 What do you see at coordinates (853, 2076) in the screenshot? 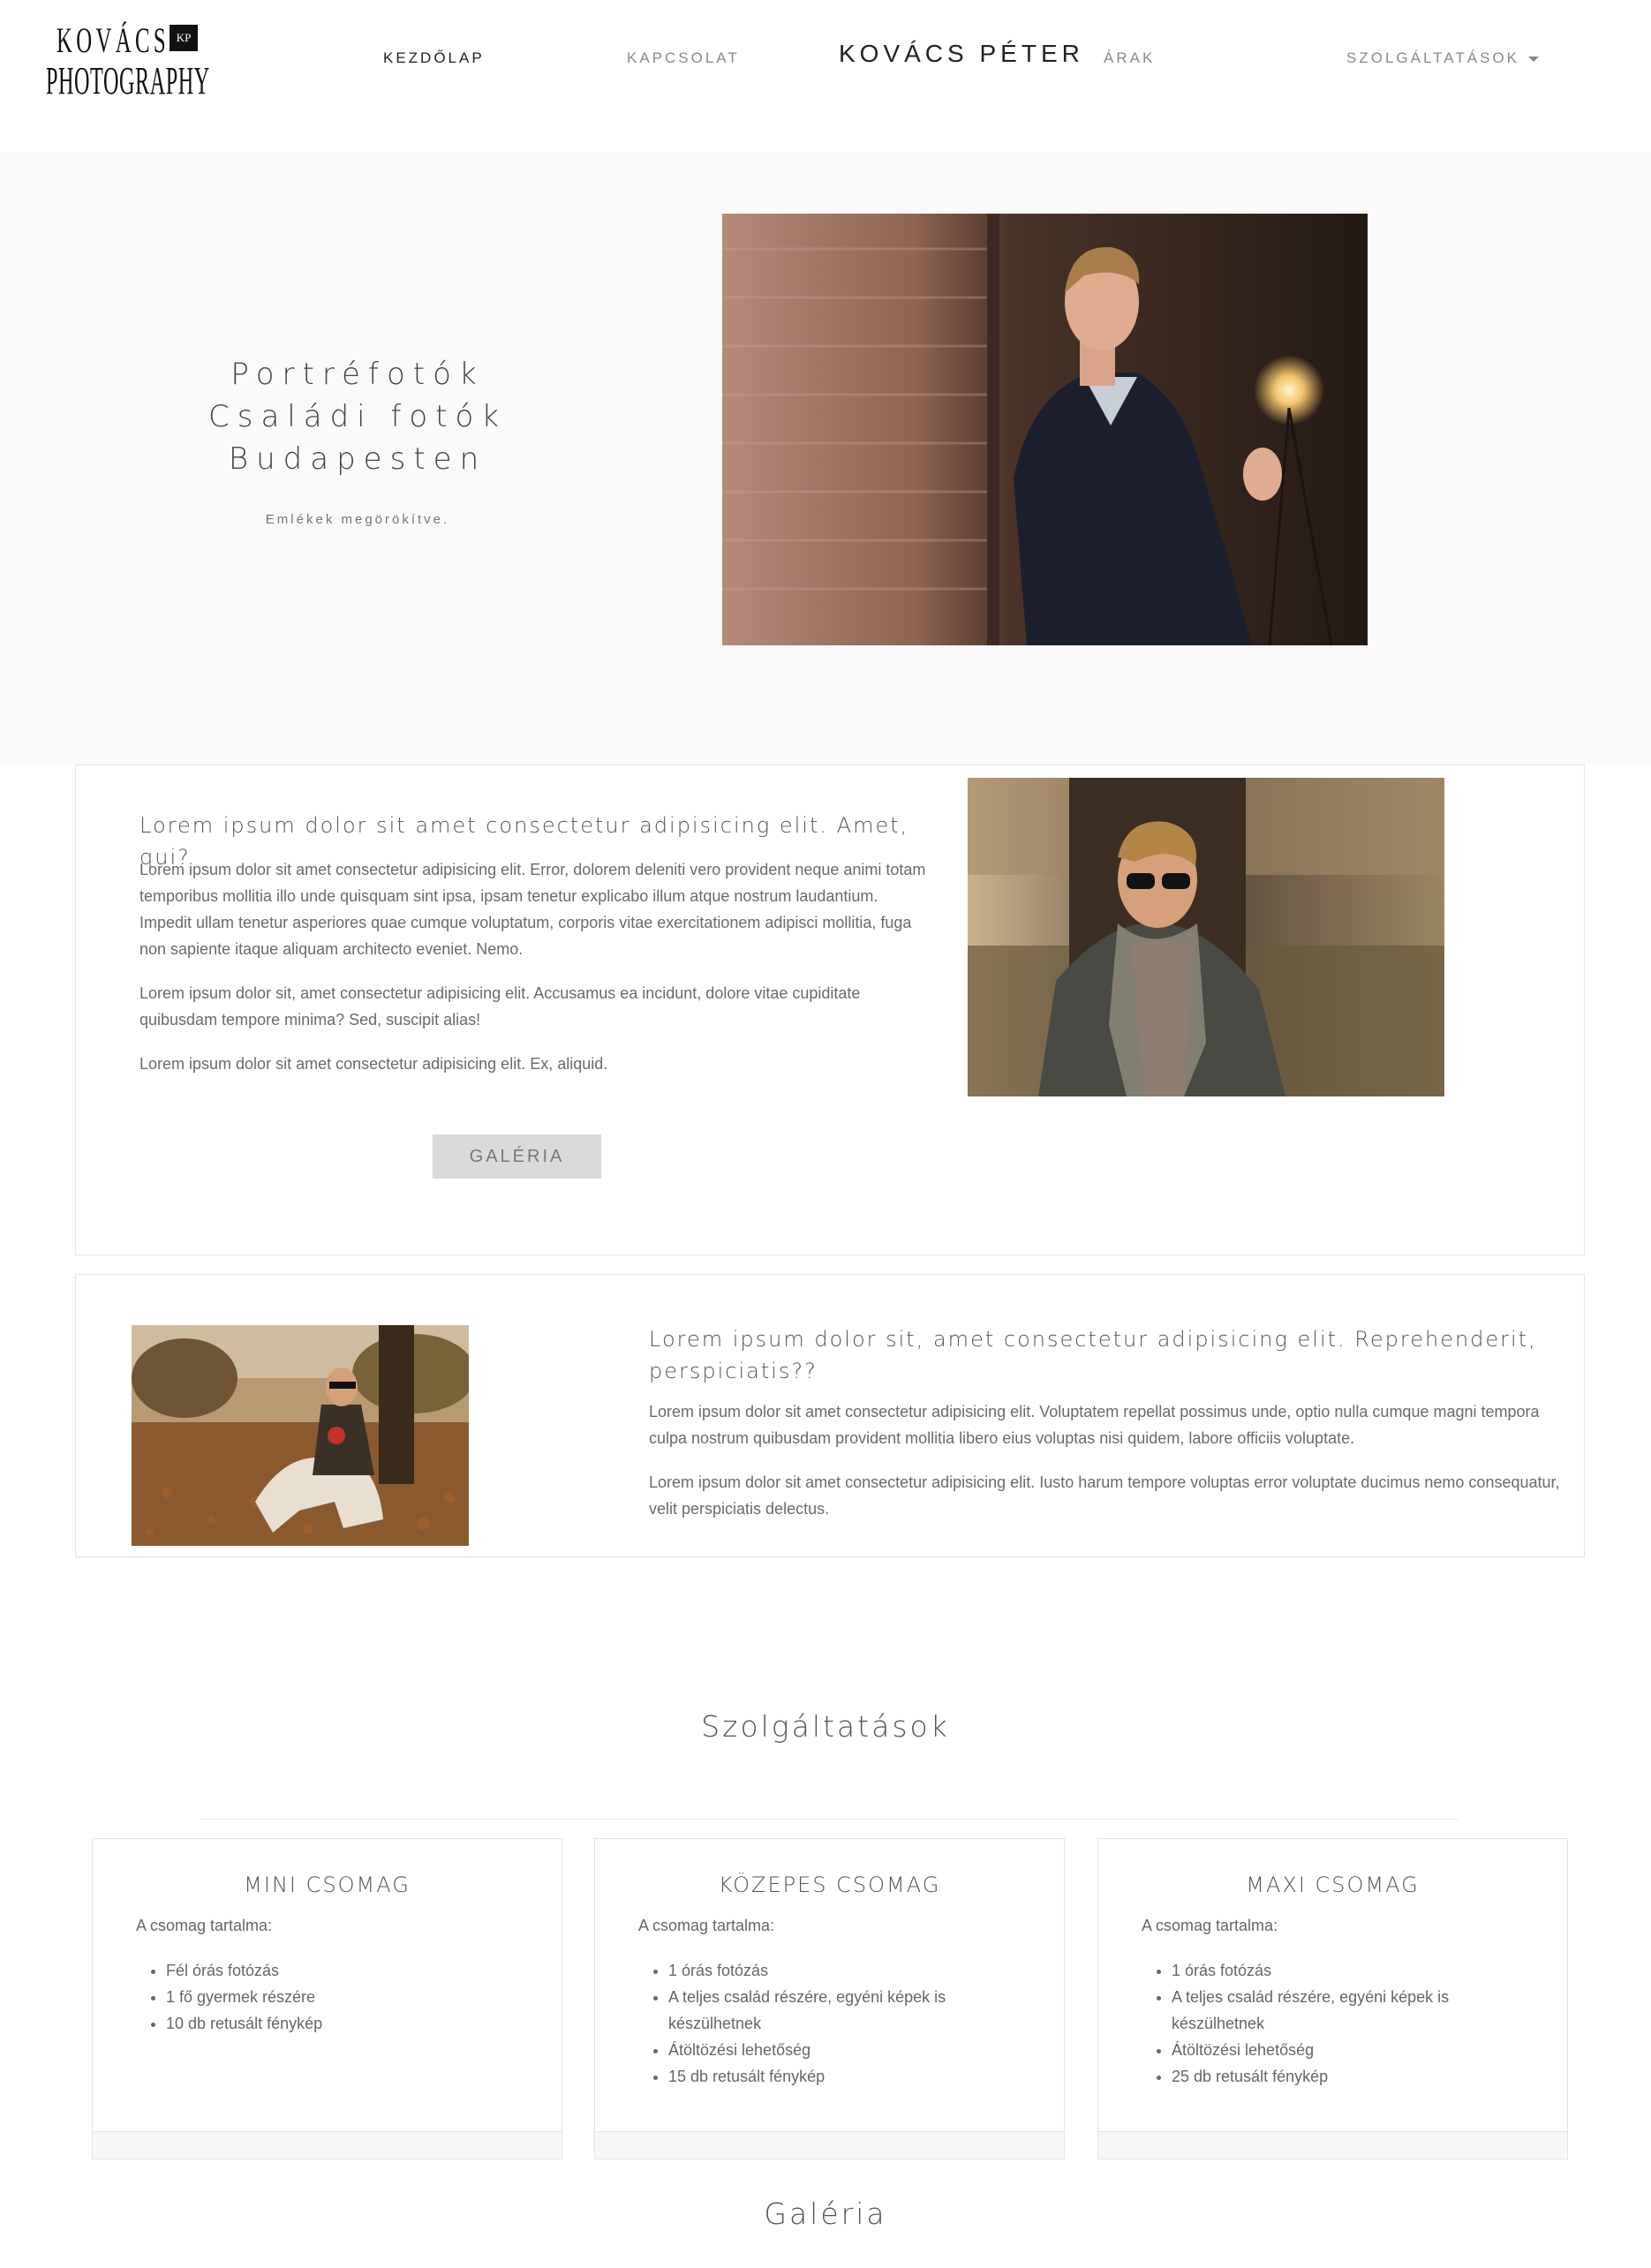
I see `package-item: 15 db retusált fénykép` at bounding box center [853, 2076].